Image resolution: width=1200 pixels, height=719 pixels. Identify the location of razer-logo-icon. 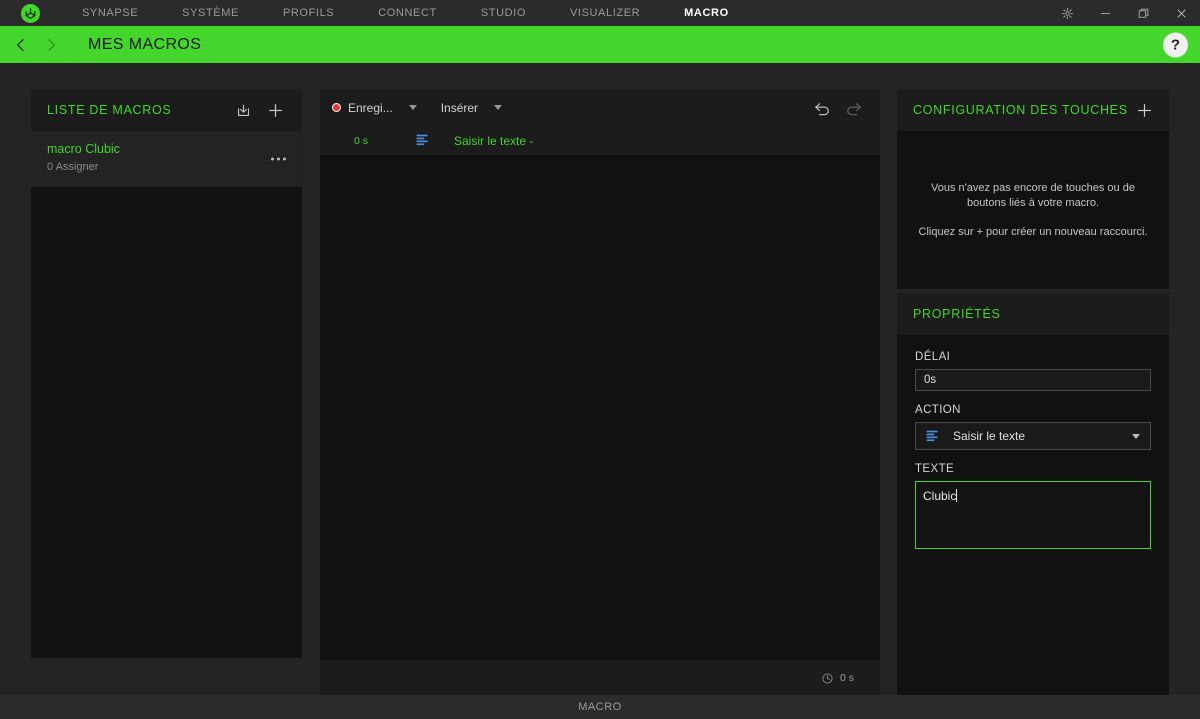
(30, 13).